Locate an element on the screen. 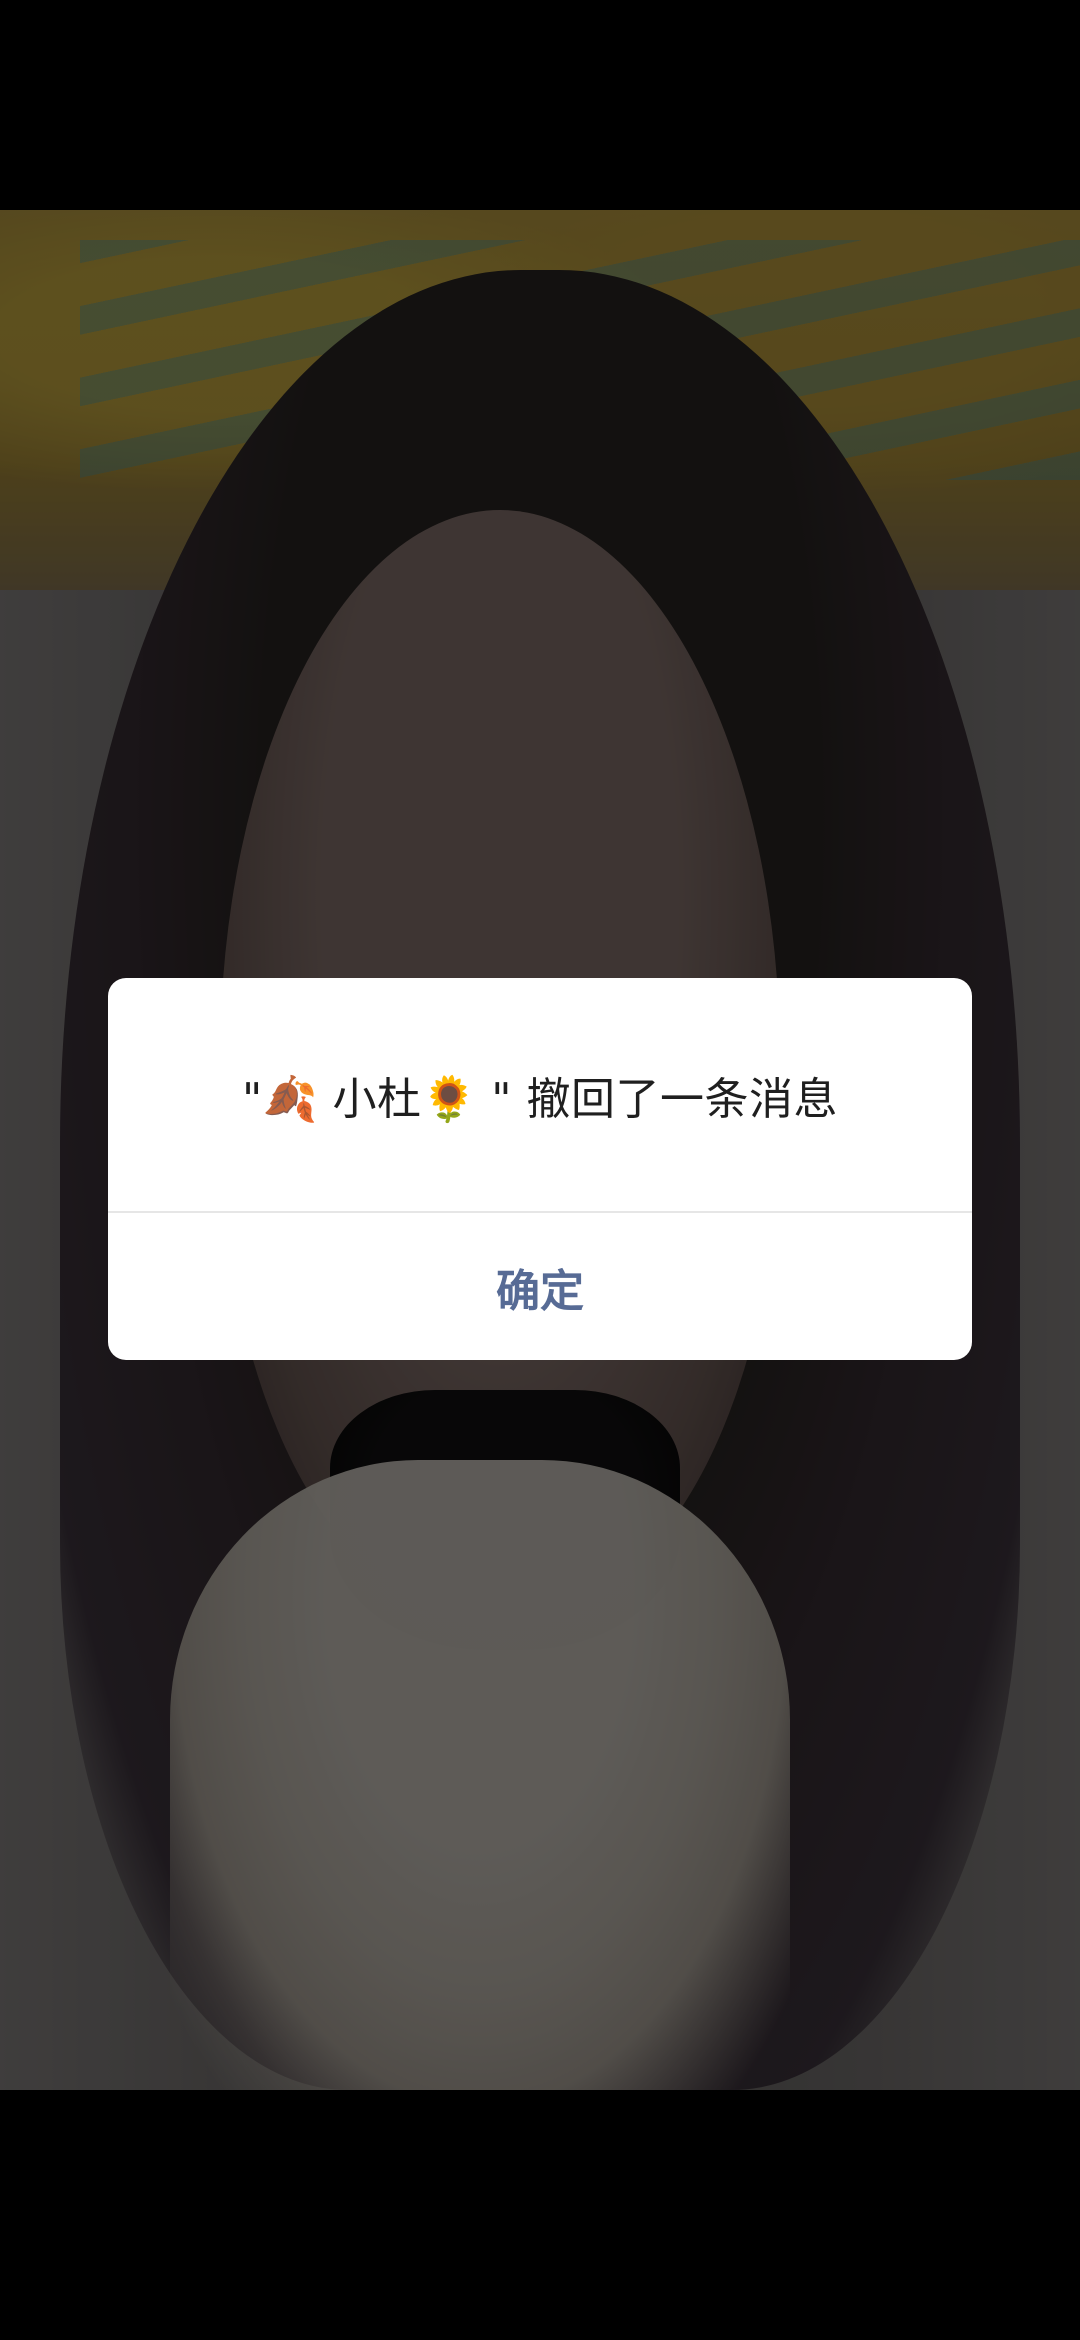 The width and height of the screenshot is (1080, 2340). dialog-message: "🍂 小杜🌻 " 撤回了一条消息 is located at coordinates (539, 1099).